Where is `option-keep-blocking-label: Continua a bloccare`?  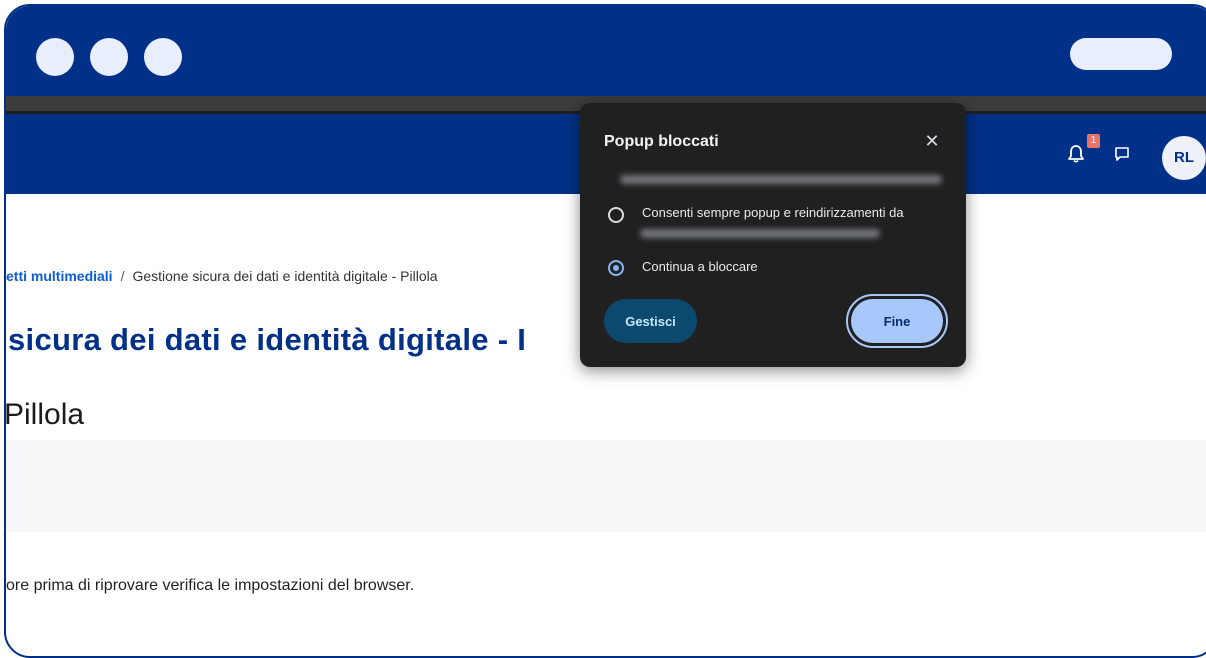 option-keep-blocking-label: Continua a bloccare is located at coordinates (700, 266).